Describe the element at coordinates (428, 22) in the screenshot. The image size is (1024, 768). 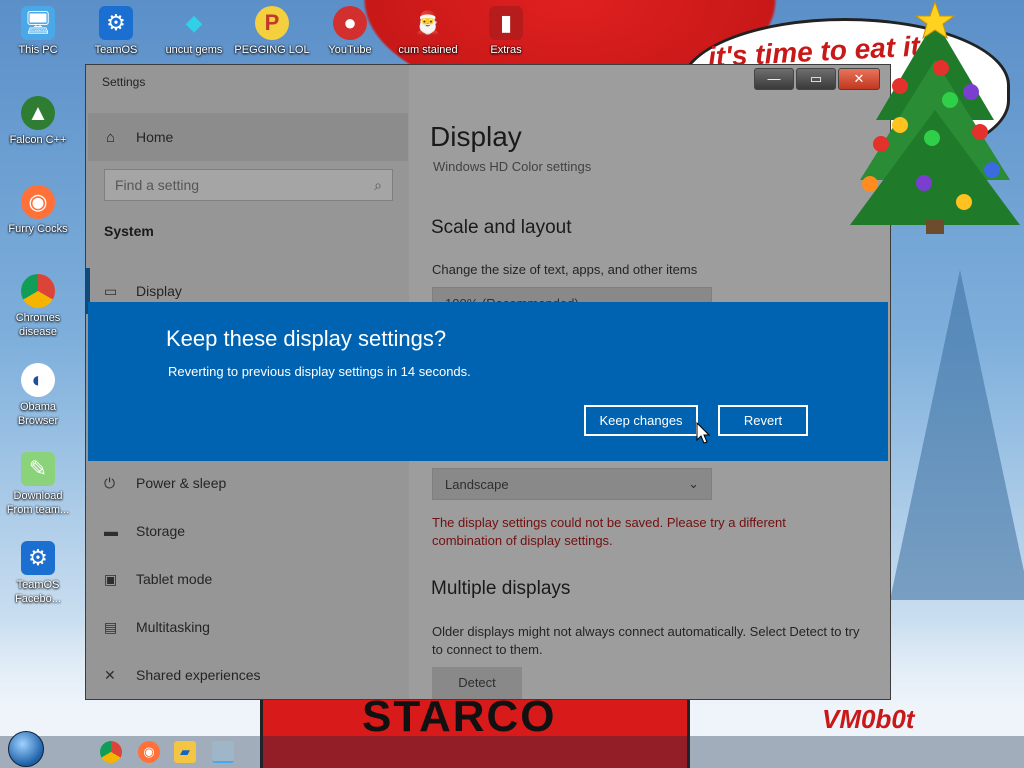
I see `santa-icon: 🎅` at that location.